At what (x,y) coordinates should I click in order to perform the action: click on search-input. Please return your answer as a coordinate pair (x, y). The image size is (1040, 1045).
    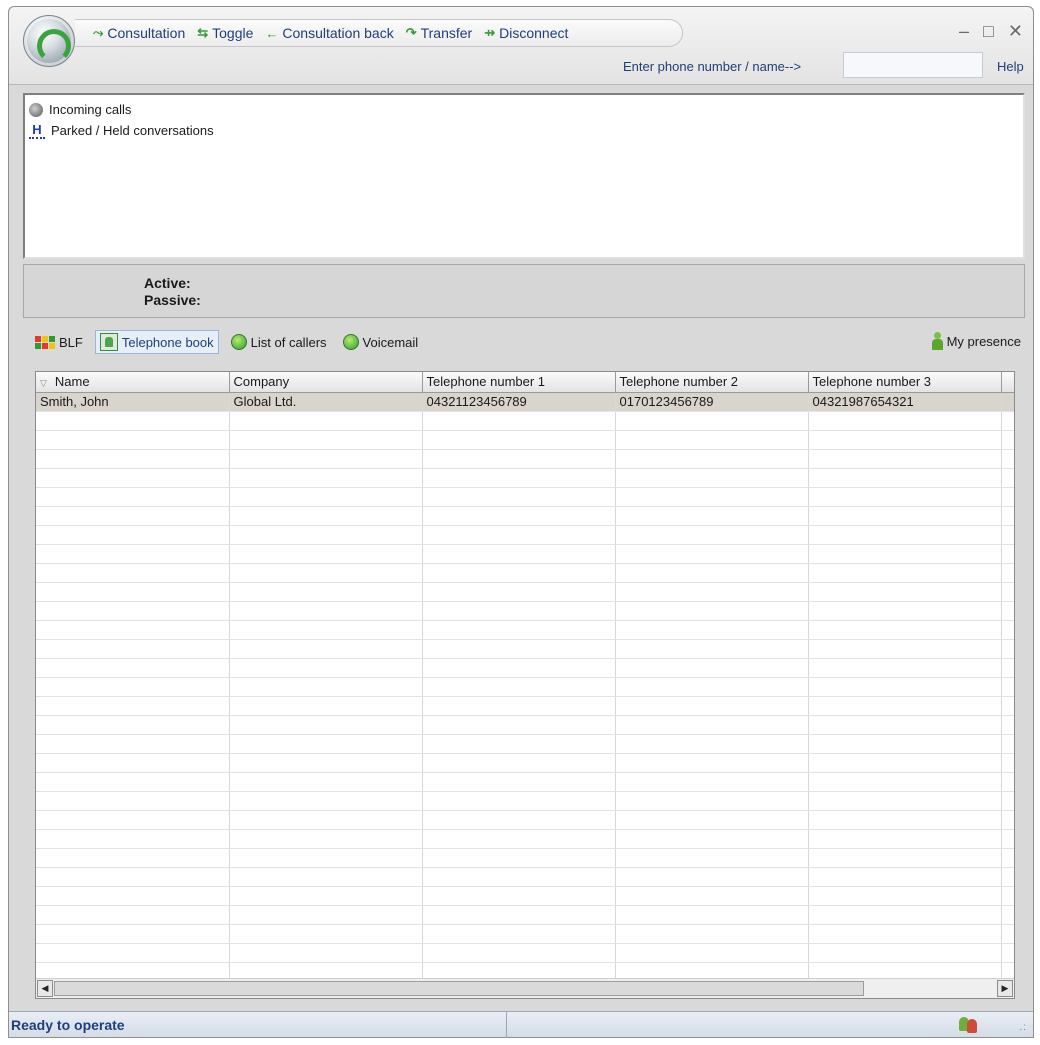
    Looking at the image, I should click on (913, 65).